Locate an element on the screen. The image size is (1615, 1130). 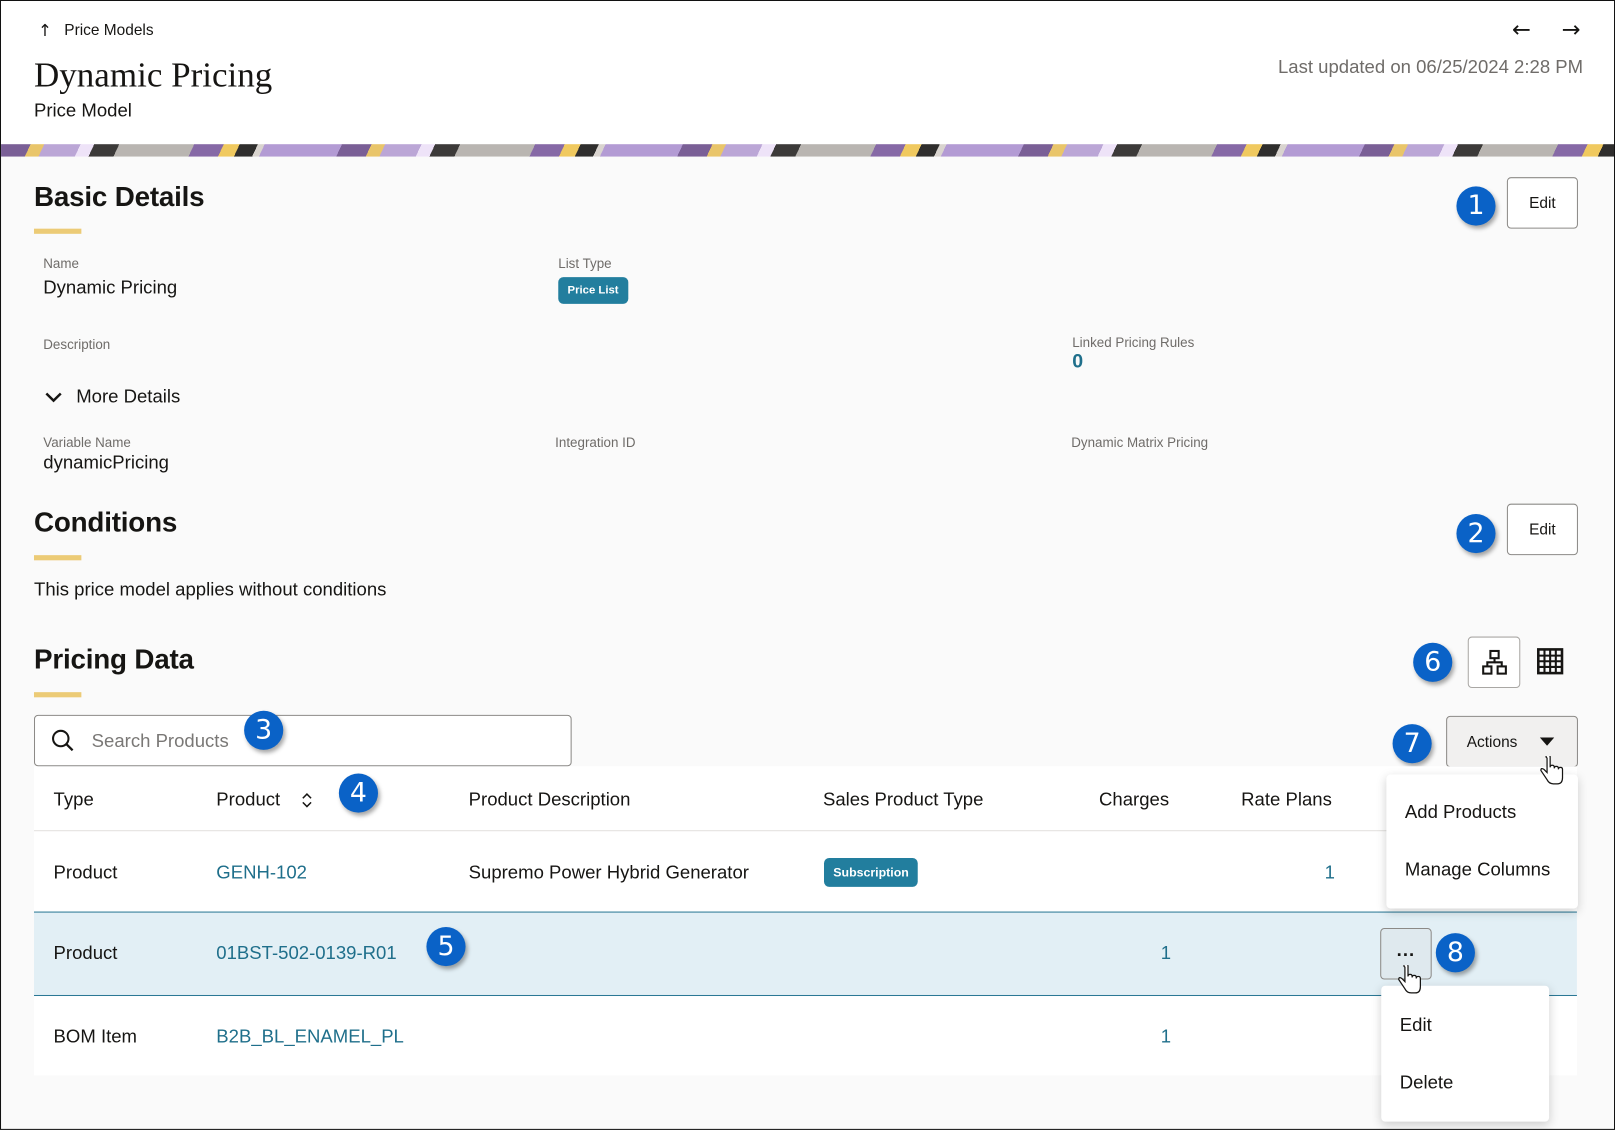
page-title: Dynamic Pricing is located at coordinates (153, 75).